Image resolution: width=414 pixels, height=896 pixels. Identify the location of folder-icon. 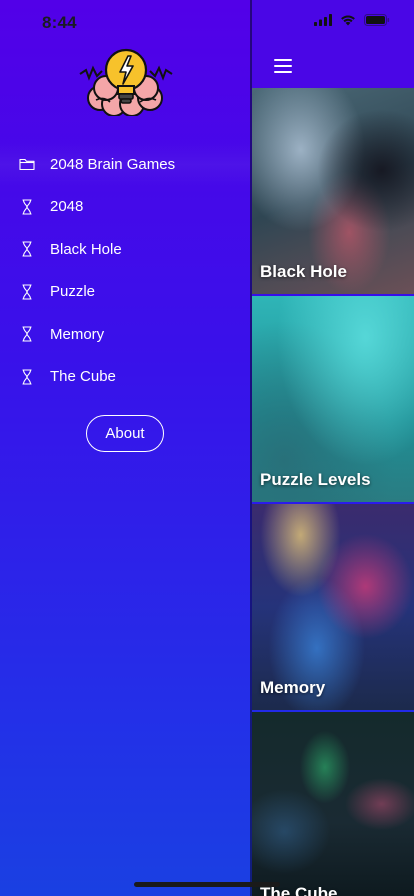
(27, 164).